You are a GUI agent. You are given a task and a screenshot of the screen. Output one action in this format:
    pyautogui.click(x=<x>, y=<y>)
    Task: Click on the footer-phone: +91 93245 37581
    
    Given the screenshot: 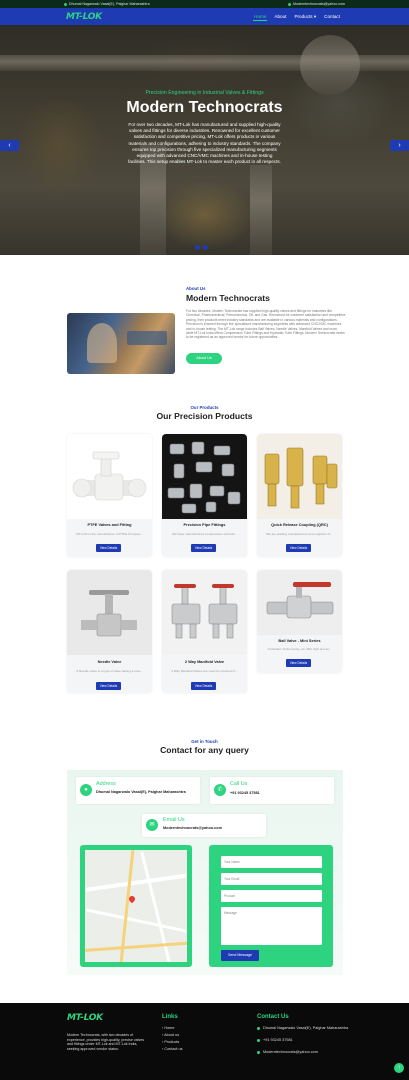 What is the action you would take?
    pyautogui.click(x=275, y=1040)
    